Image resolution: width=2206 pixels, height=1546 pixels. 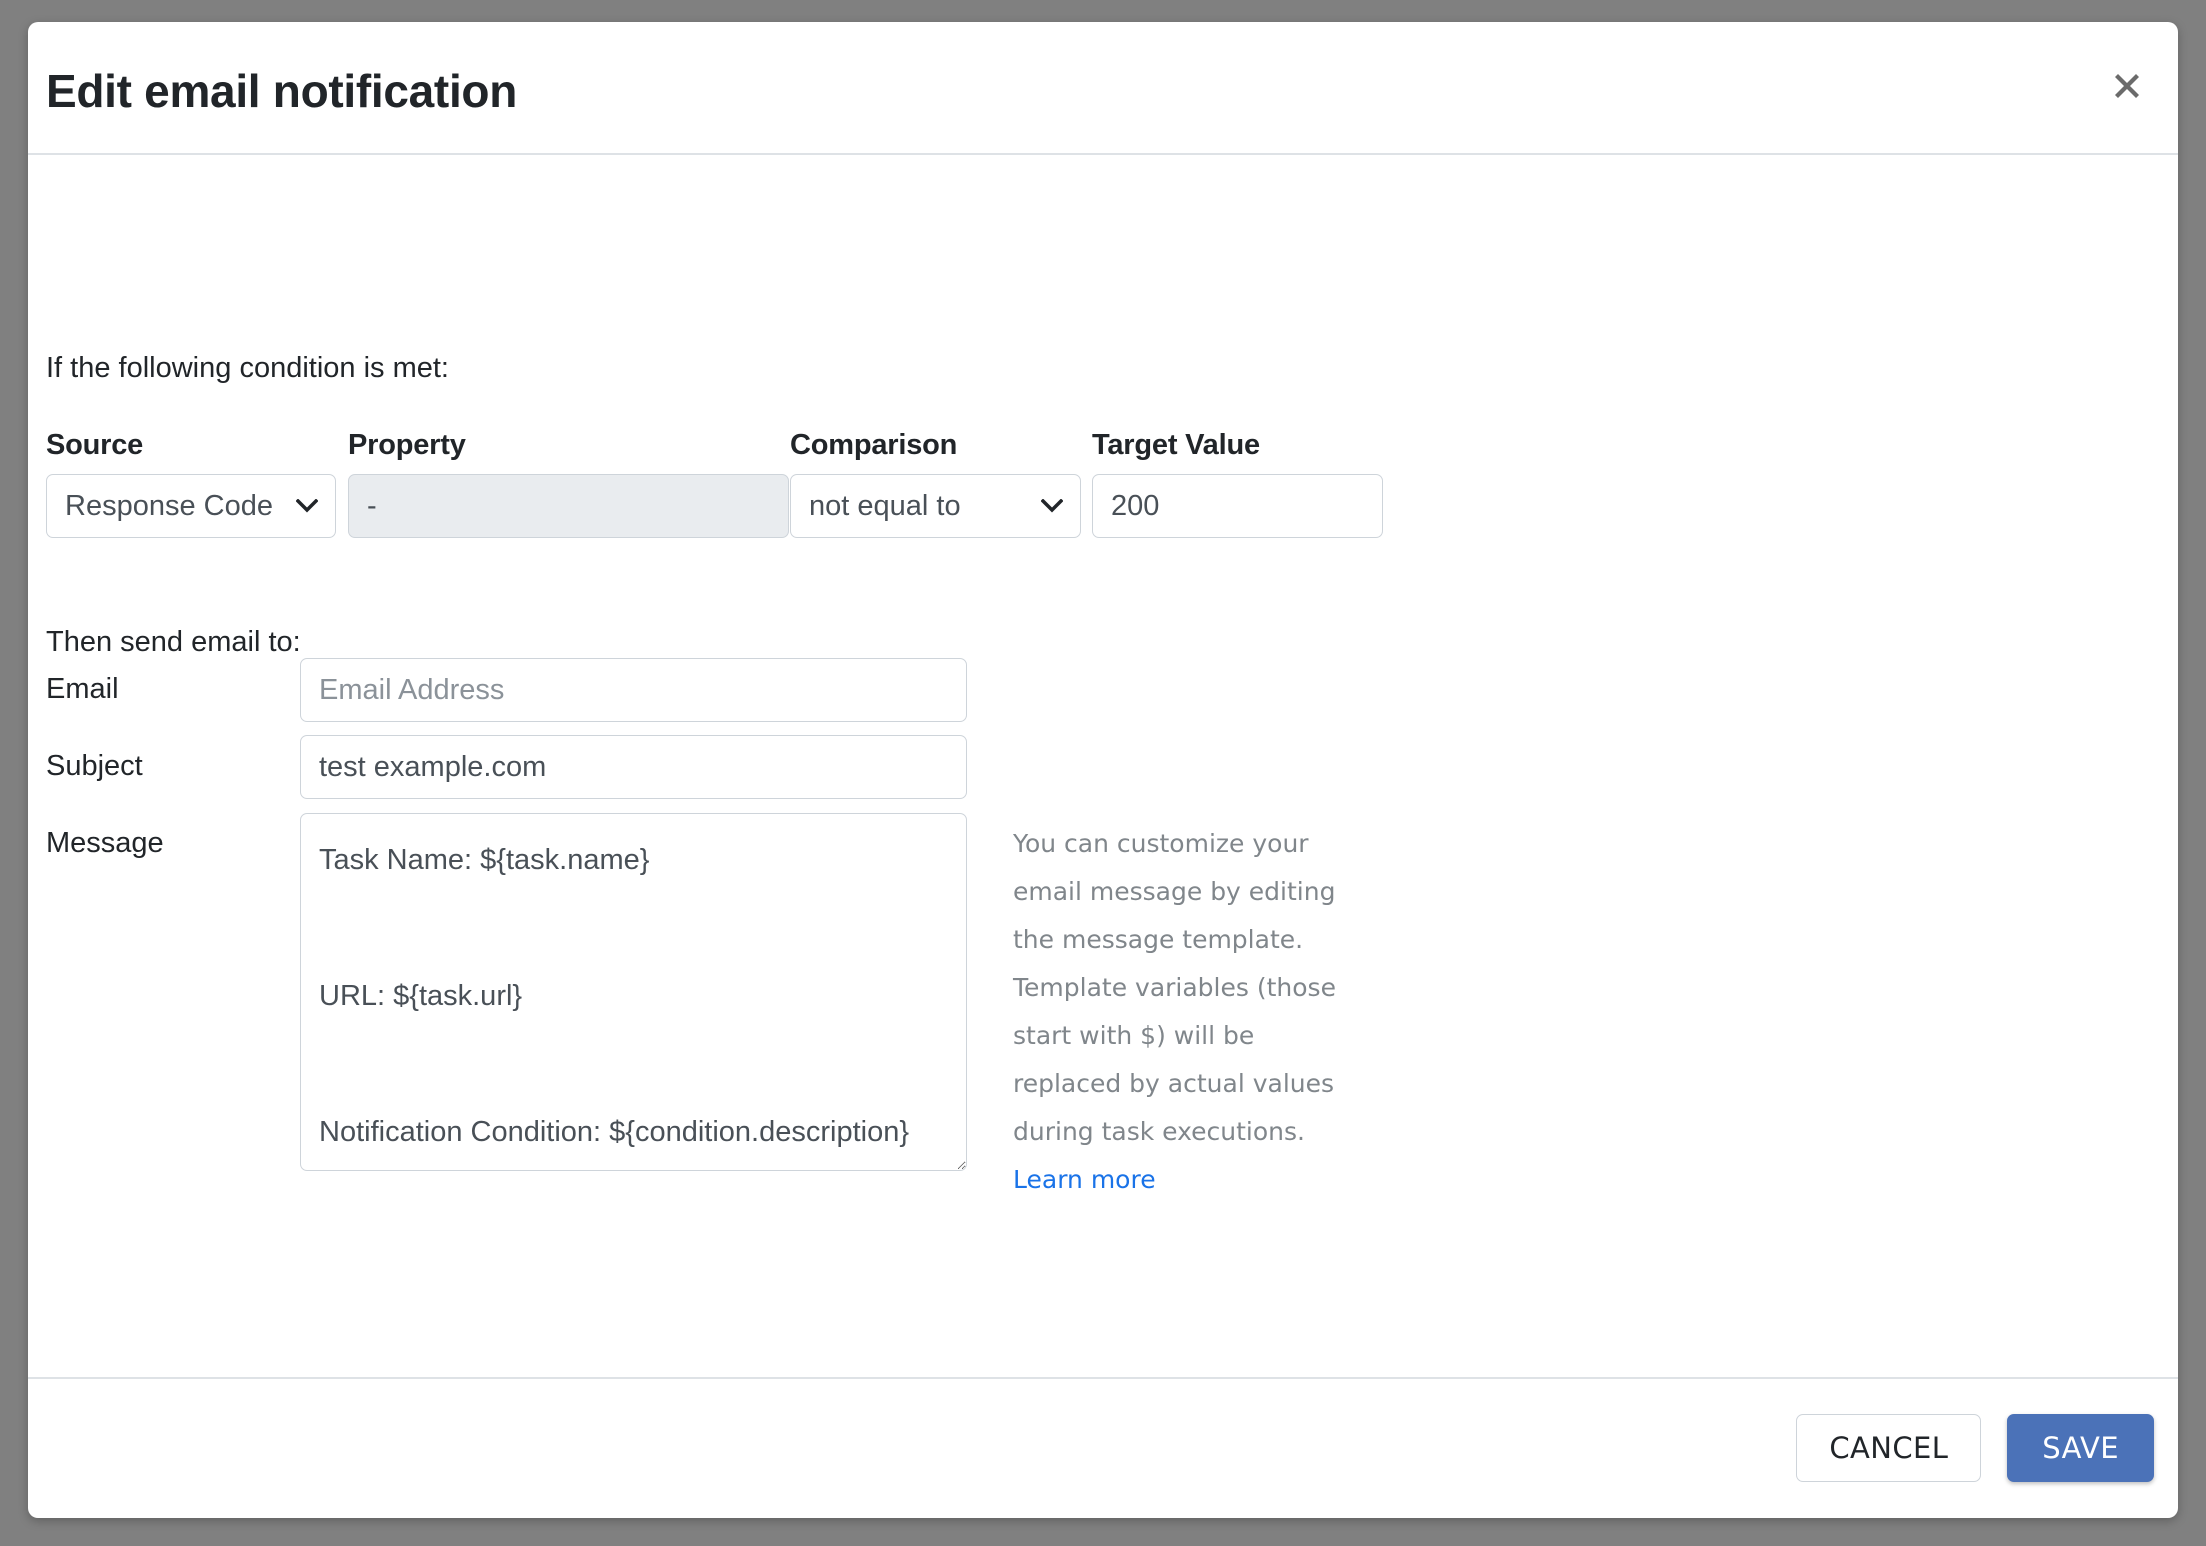 I want to click on target-value-field-group: Target Value, so click(x=1237, y=483).